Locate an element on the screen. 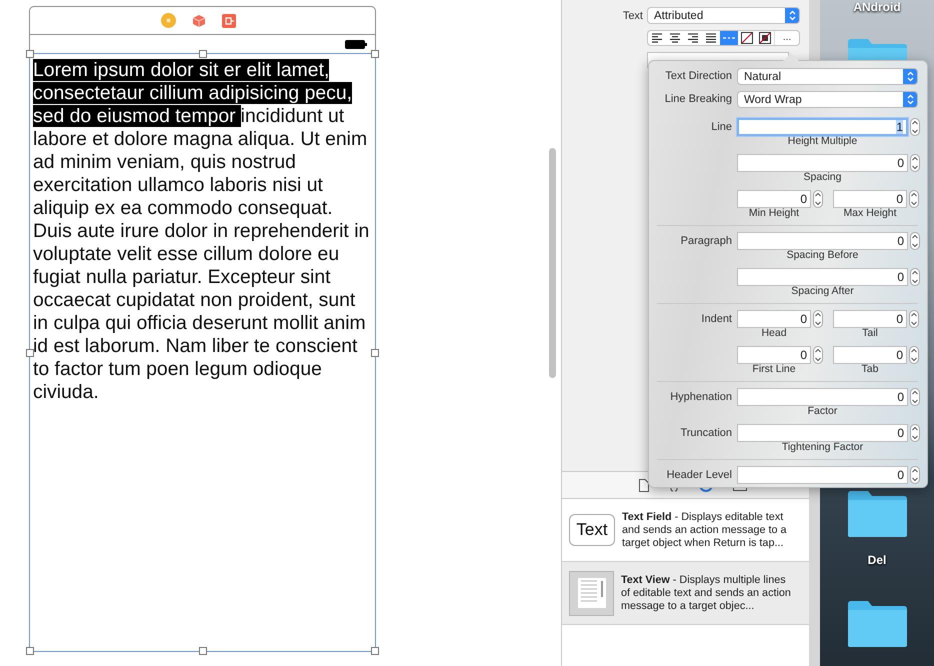  field-caption: Max Height is located at coordinates (870, 213).